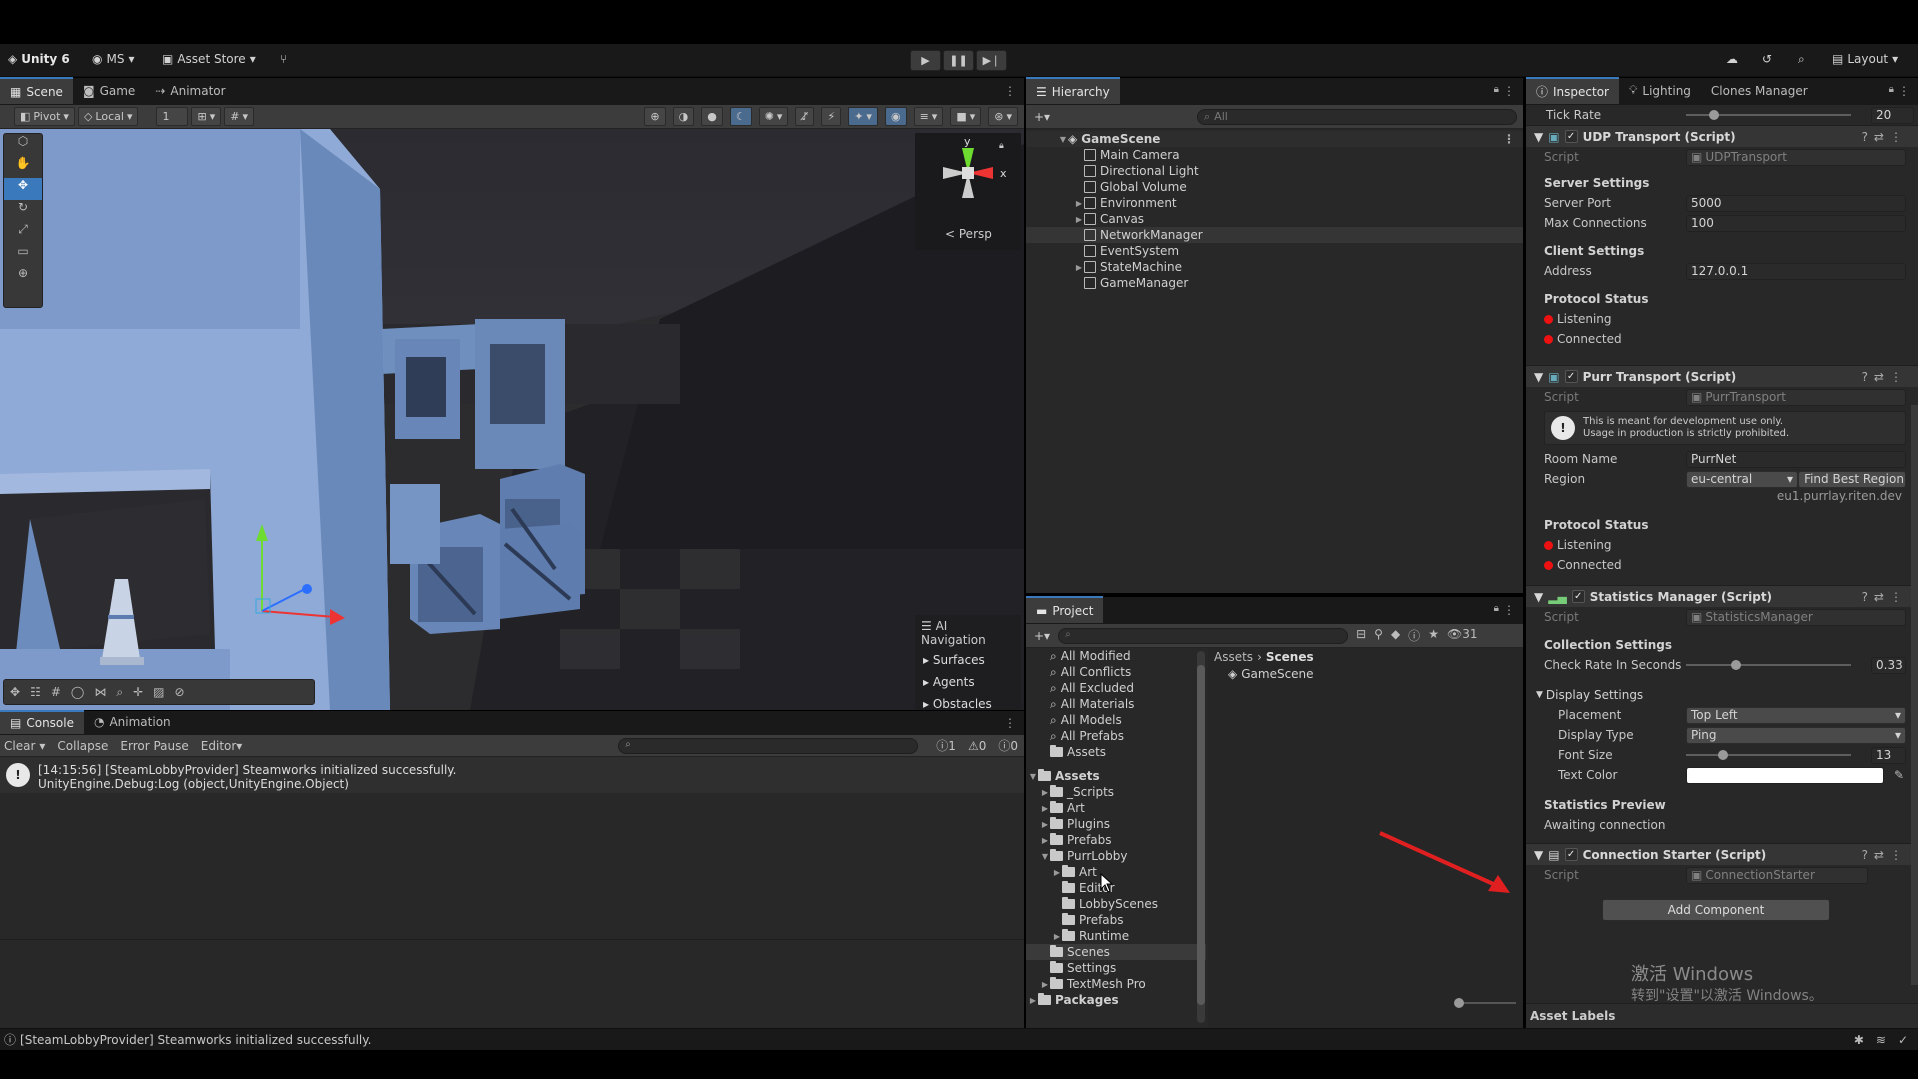 This screenshot has width=1918, height=1079. What do you see at coordinates (1881, 1040) in the screenshot?
I see `progress-icon: ≋` at bounding box center [1881, 1040].